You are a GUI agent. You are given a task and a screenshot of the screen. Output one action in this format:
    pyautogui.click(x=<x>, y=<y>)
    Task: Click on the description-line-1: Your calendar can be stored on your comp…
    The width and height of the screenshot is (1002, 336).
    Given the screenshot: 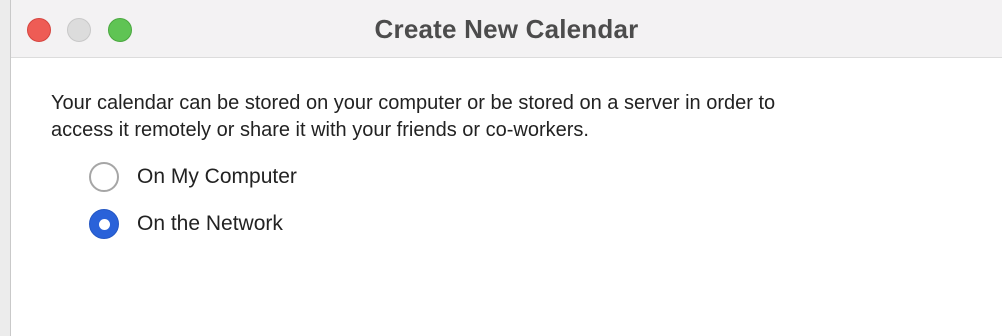 What is the action you would take?
    pyautogui.click(x=413, y=103)
    